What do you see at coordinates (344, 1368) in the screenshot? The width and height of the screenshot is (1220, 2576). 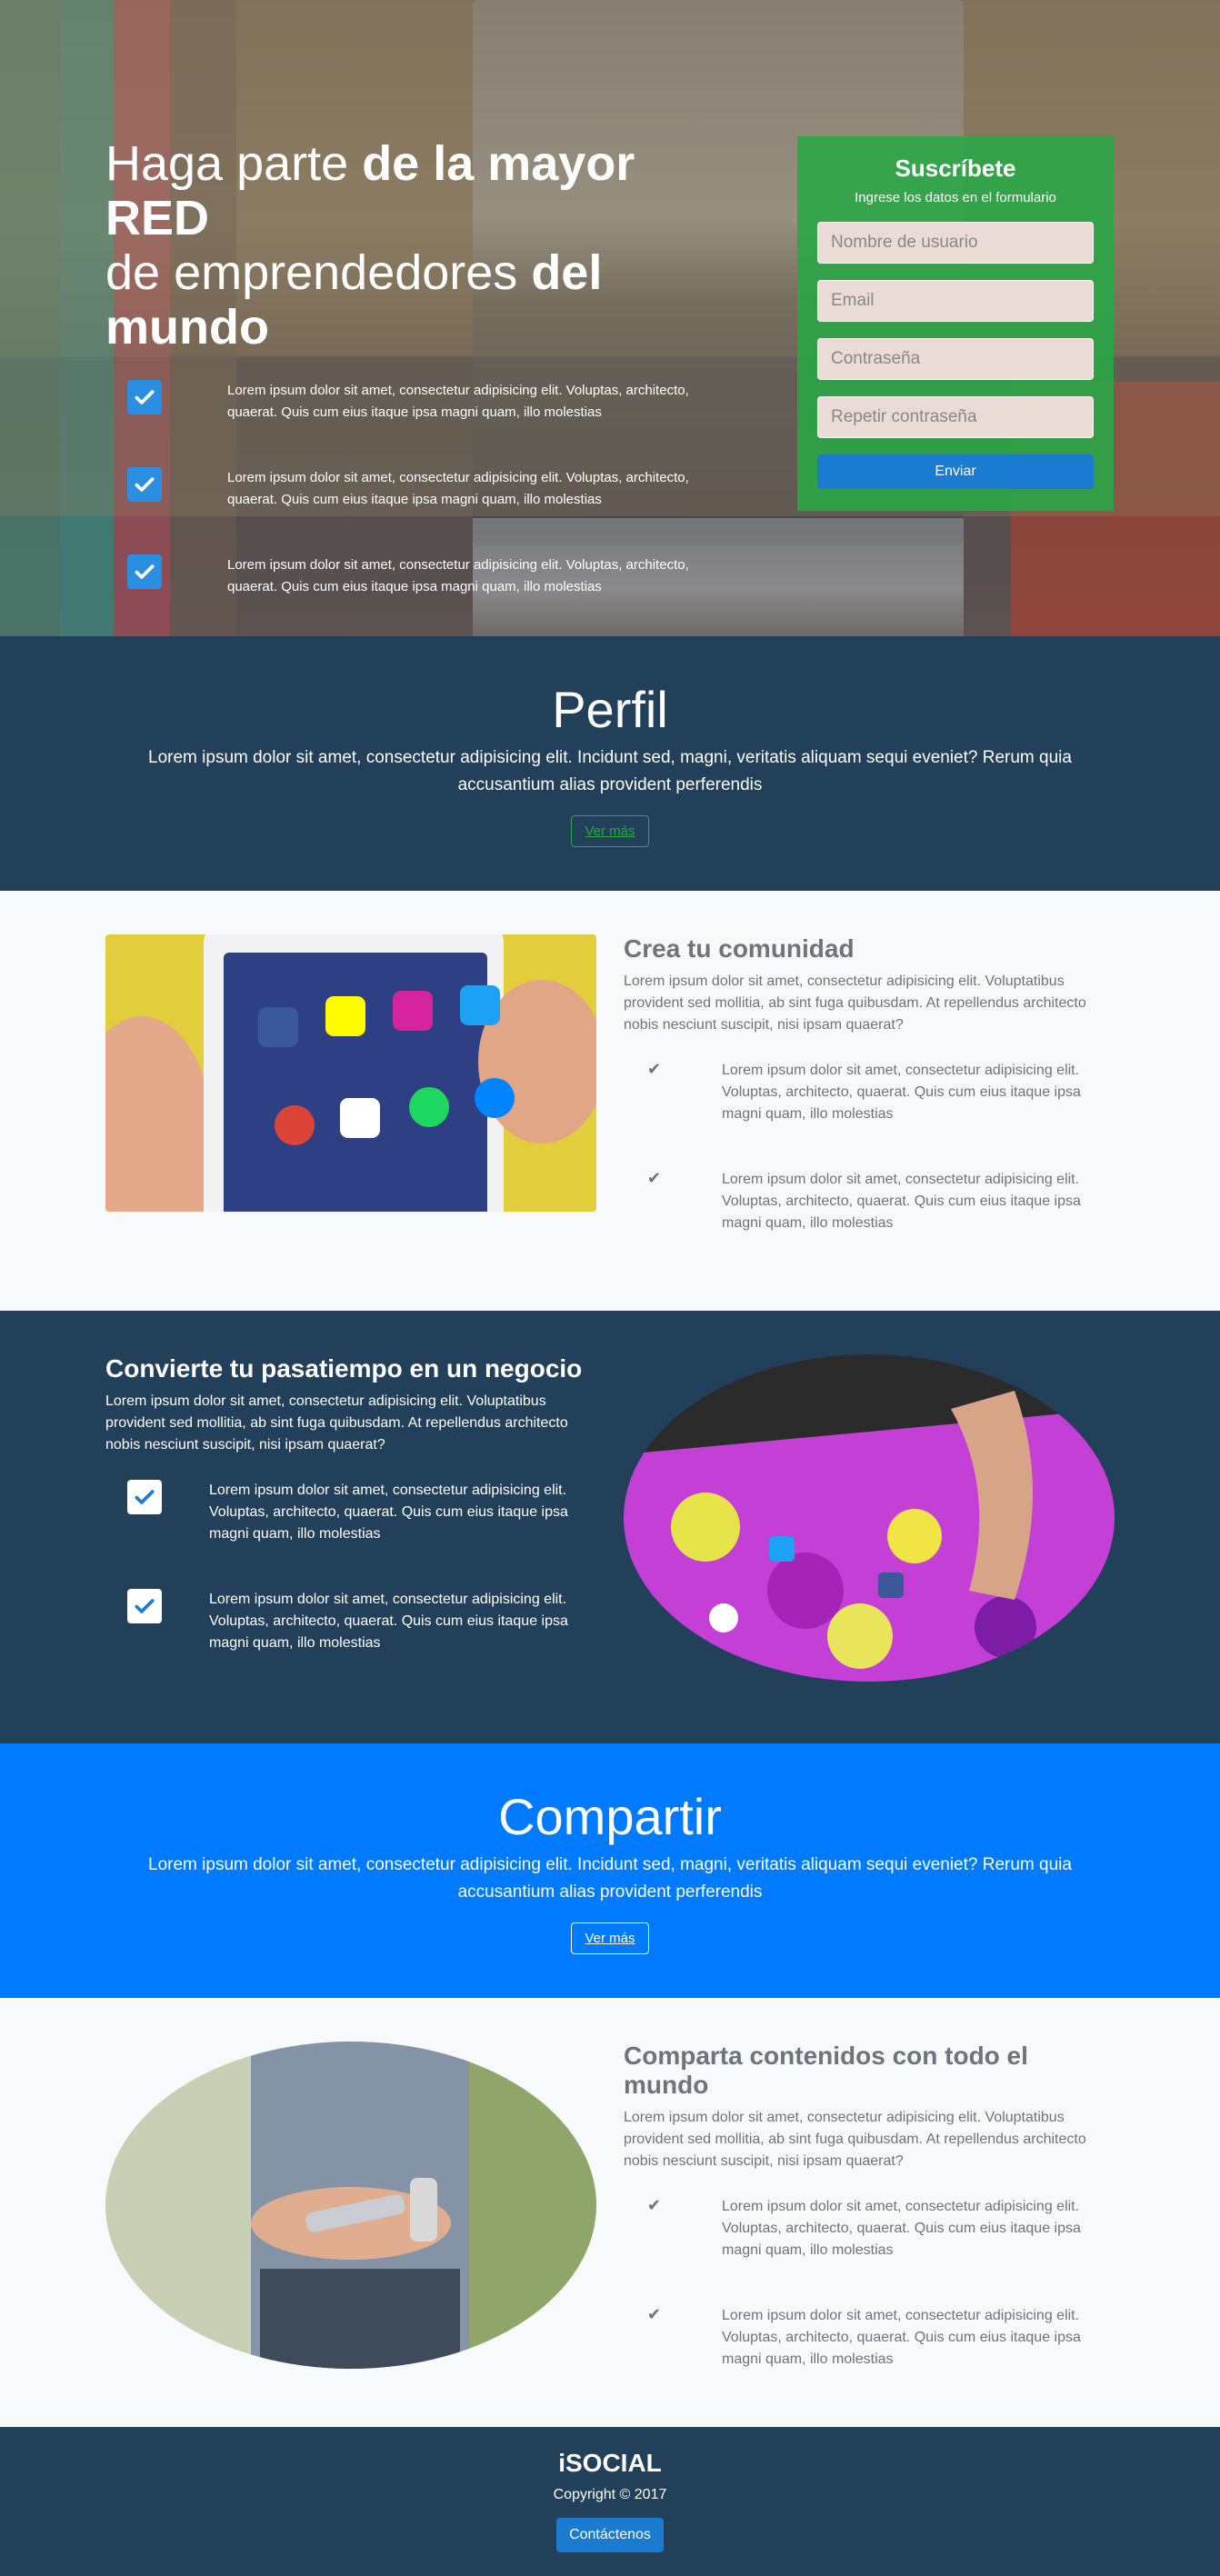 I see `negocio-title: Convierte tu pasatiempo en un negocio` at bounding box center [344, 1368].